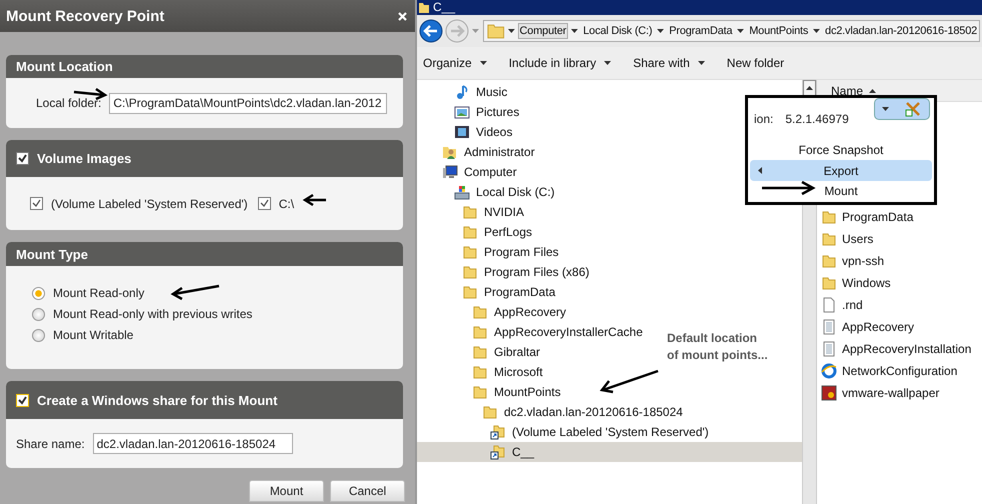 This screenshot has height=504, width=982. Describe the element at coordinates (543, 31) in the screenshot. I see `breadcrumb-item: Computer` at that location.